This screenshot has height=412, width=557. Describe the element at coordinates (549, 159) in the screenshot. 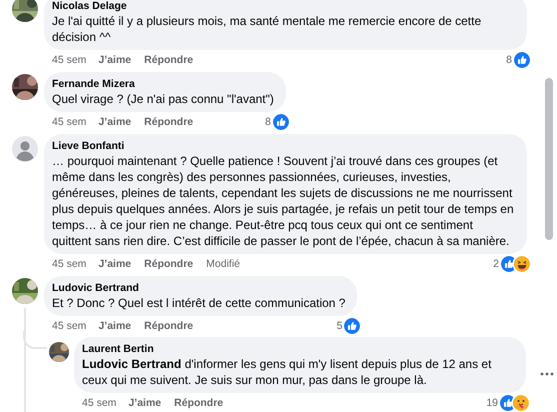

I see `scrollbar-thumb` at that location.